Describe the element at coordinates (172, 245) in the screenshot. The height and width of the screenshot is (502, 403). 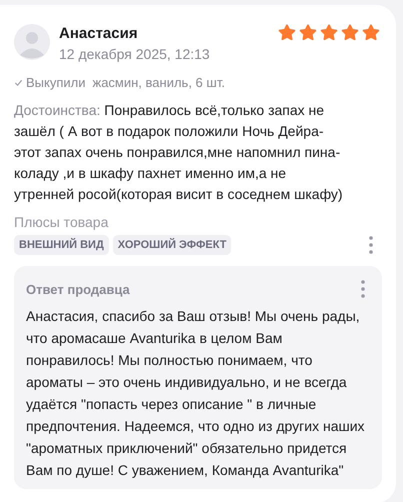
I see `tag: ХОРОШИЙ ЭФФЕКТ` at that location.